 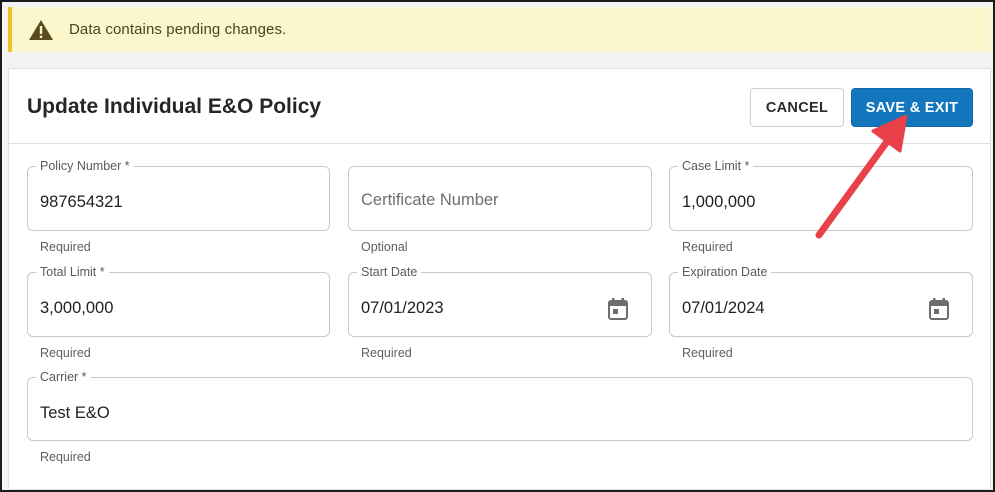 What do you see at coordinates (384, 247) in the screenshot?
I see `certificate-number-helper: Optional` at bounding box center [384, 247].